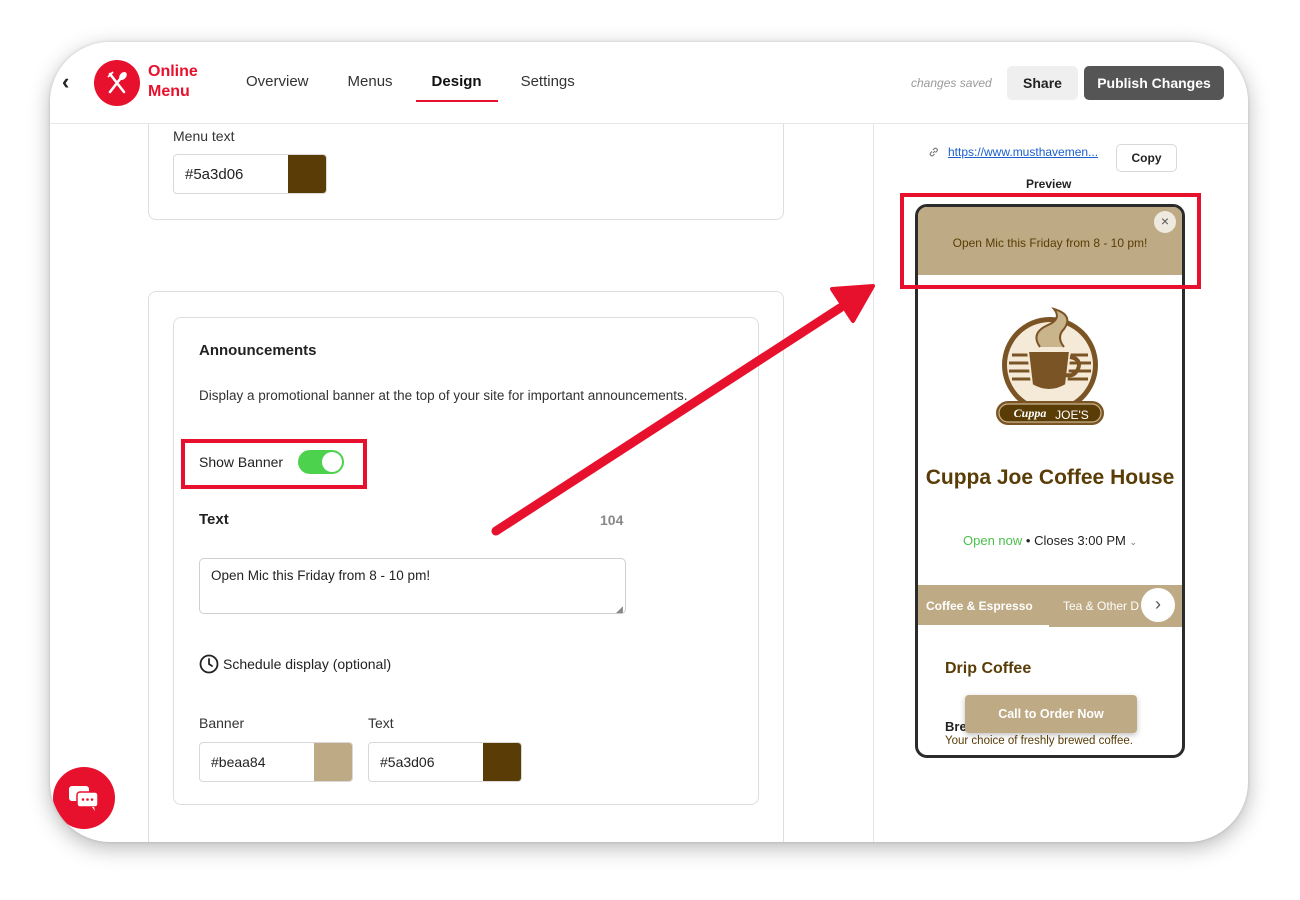 The width and height of the screenshot is (1300, 900). What do you see at coordinates (1050, 606) in the screenshot?
I see `menu-category-tabs: Coffee & Espresso Tea & Other D ›` at bounding box center [1050, 606].